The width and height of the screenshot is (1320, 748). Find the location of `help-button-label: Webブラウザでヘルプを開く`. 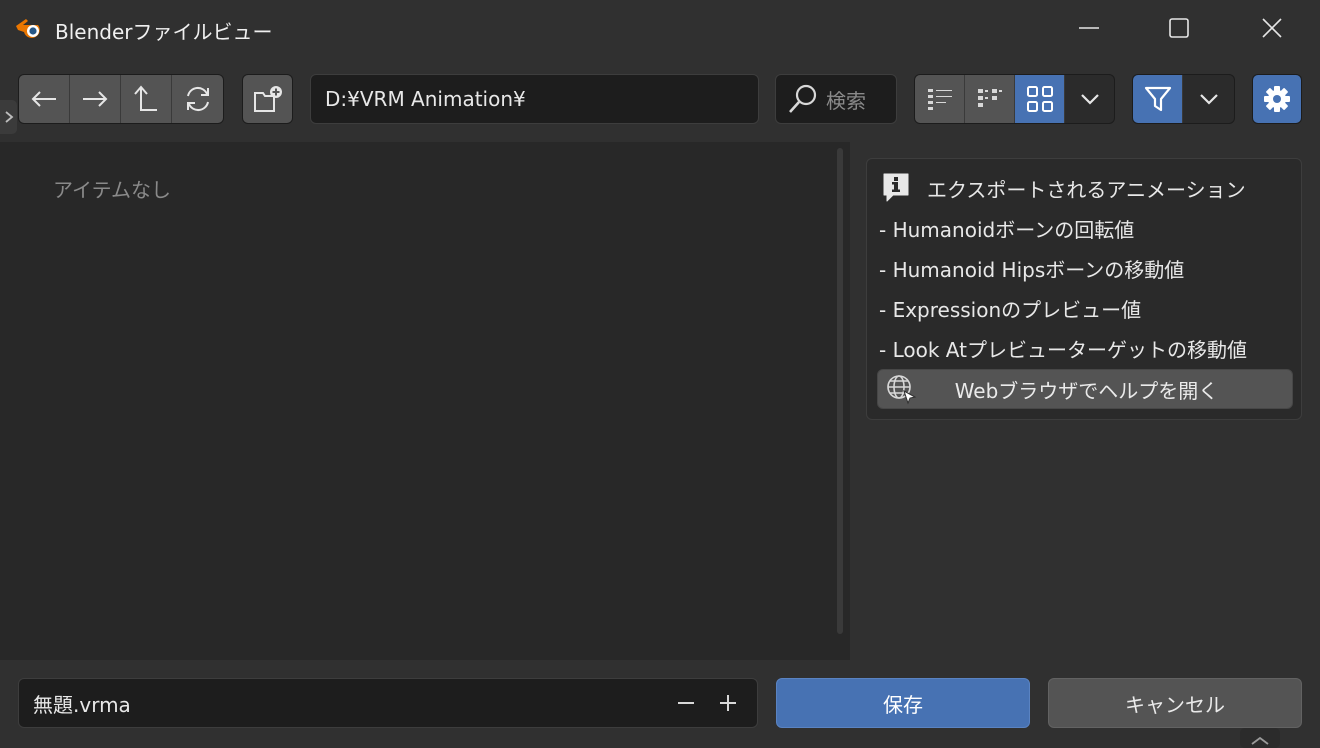

help-button-label: Webブラウザでヘルプを開く is located at coordinates (1086, 390).